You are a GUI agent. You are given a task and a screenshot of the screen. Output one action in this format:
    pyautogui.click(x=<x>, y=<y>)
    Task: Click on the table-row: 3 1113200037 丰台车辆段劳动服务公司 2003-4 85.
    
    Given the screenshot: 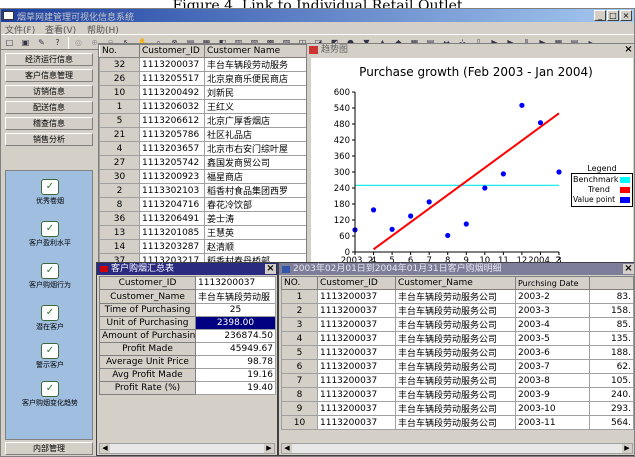 What is the action you would take?
    pyautogui.click(x=457, y=324)
    